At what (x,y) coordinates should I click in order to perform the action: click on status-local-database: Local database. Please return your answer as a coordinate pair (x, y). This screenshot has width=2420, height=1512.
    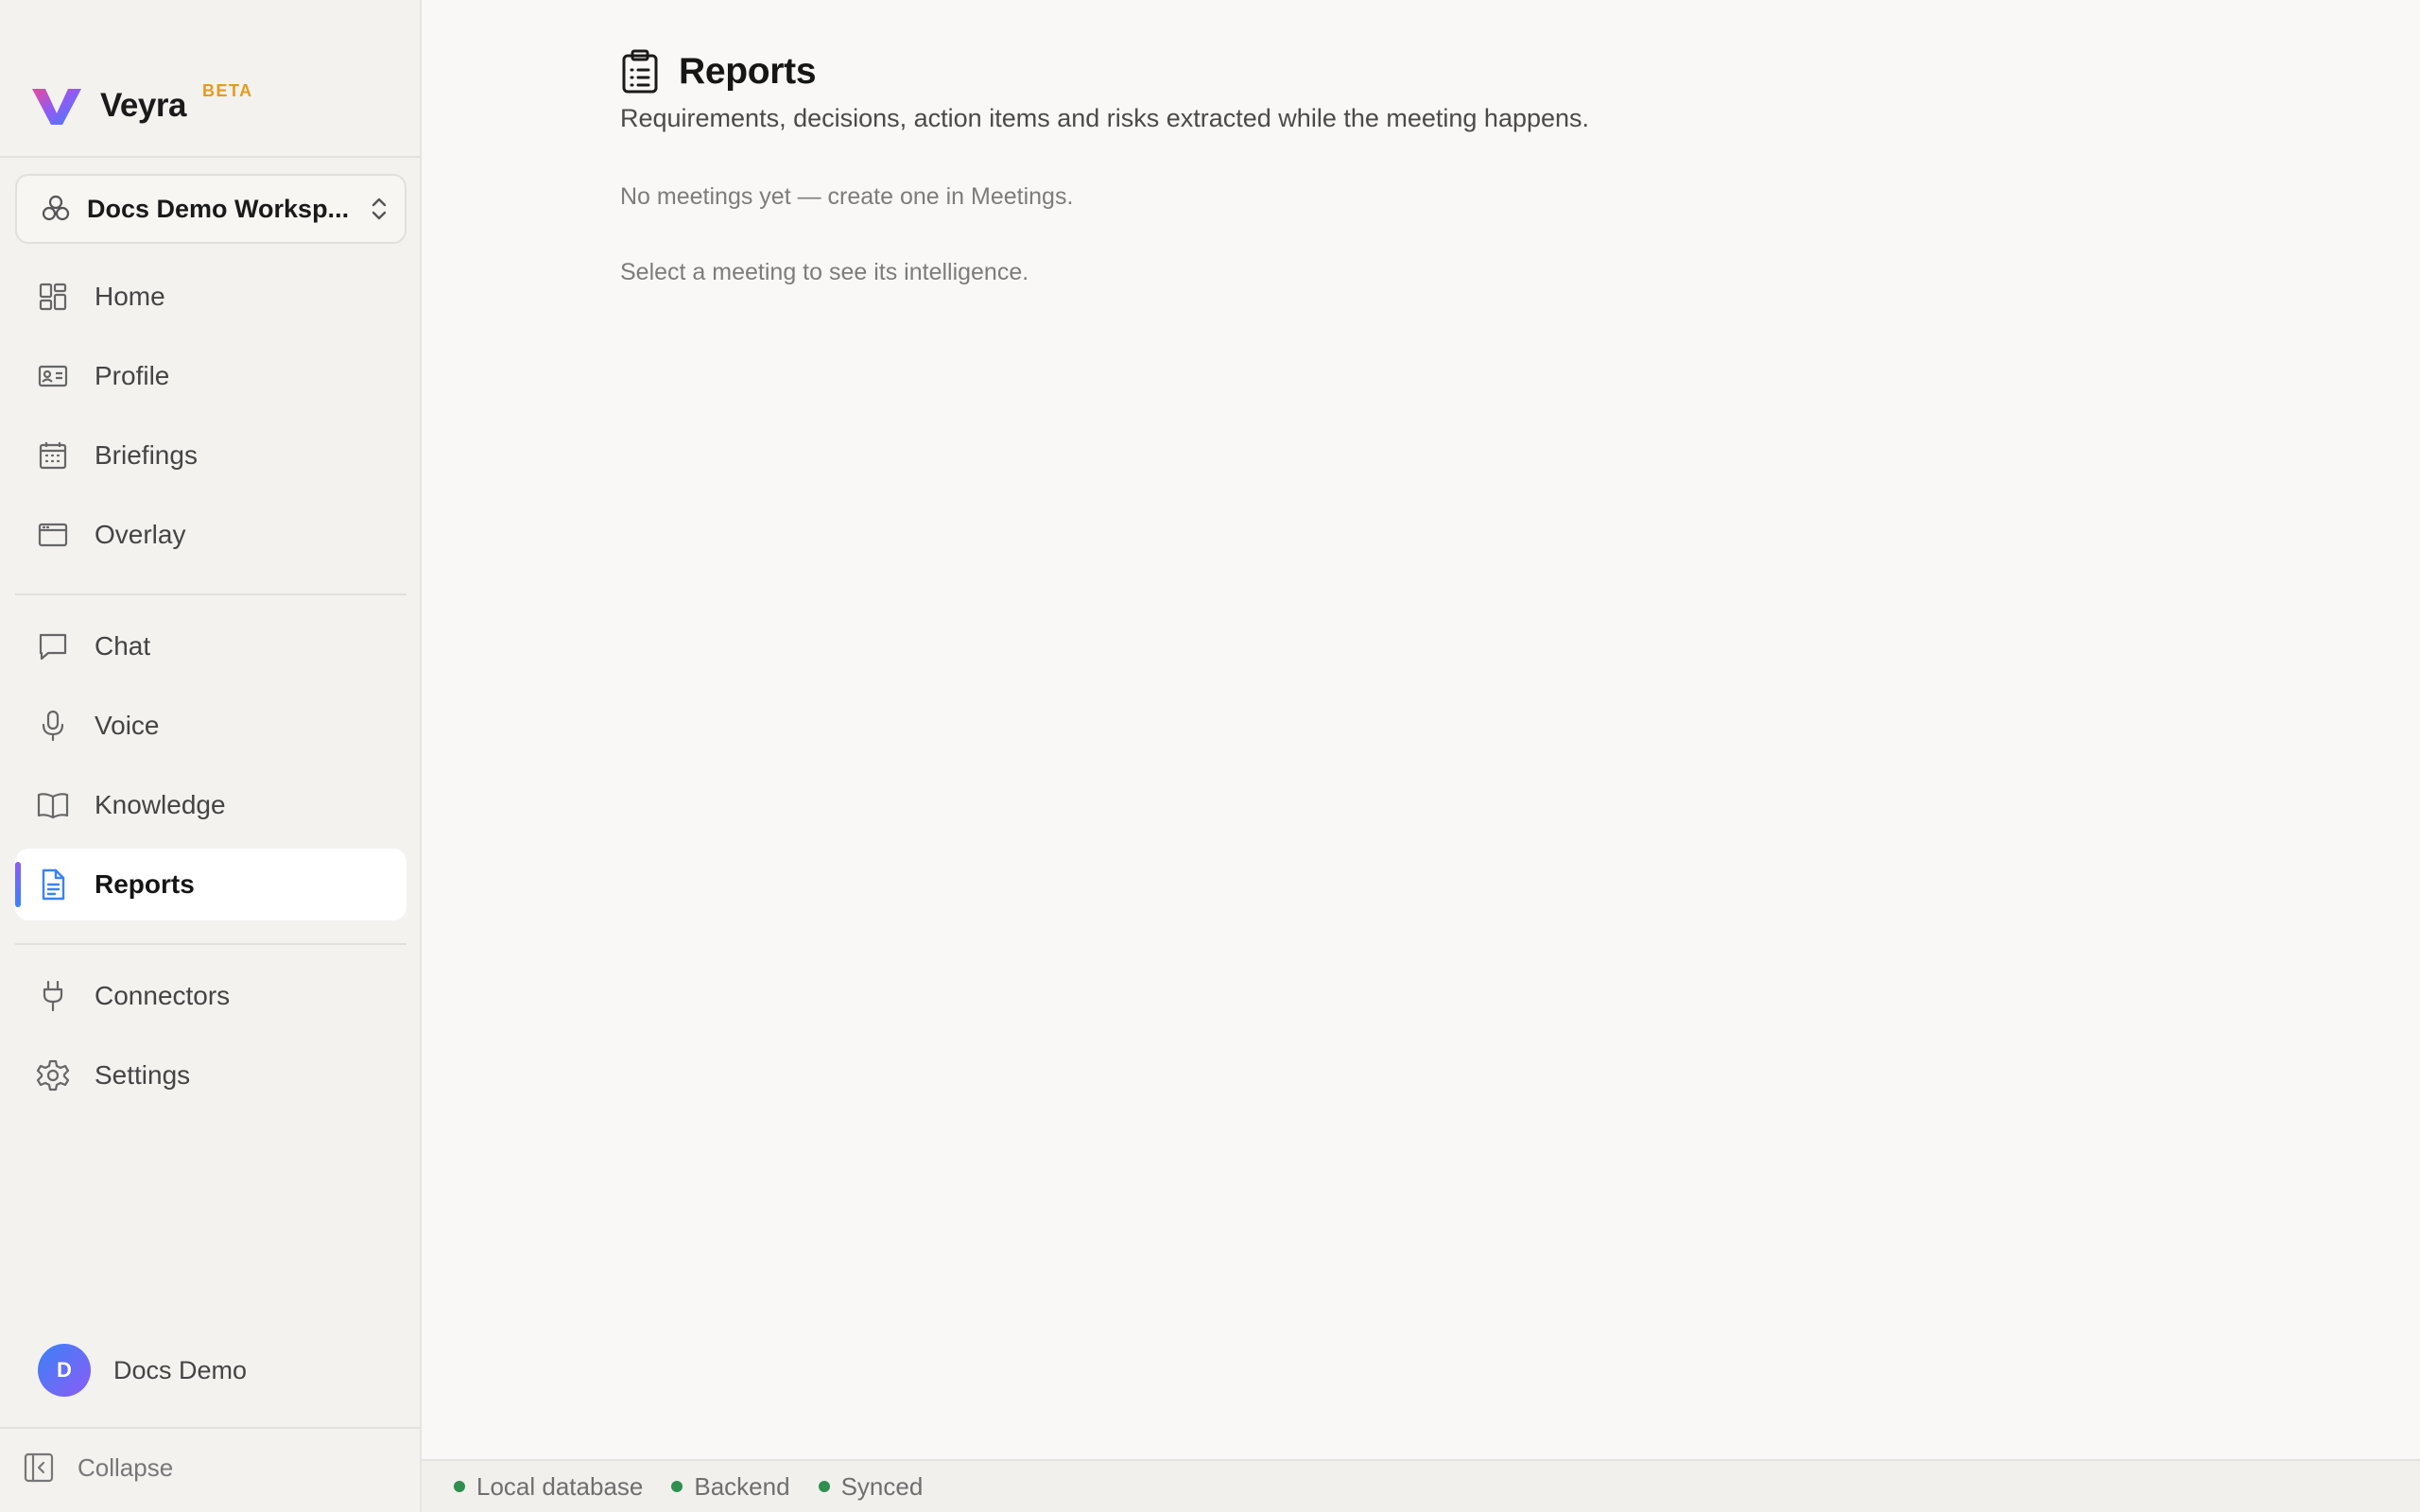
    Looking at the image, I should click on (548, 1487).